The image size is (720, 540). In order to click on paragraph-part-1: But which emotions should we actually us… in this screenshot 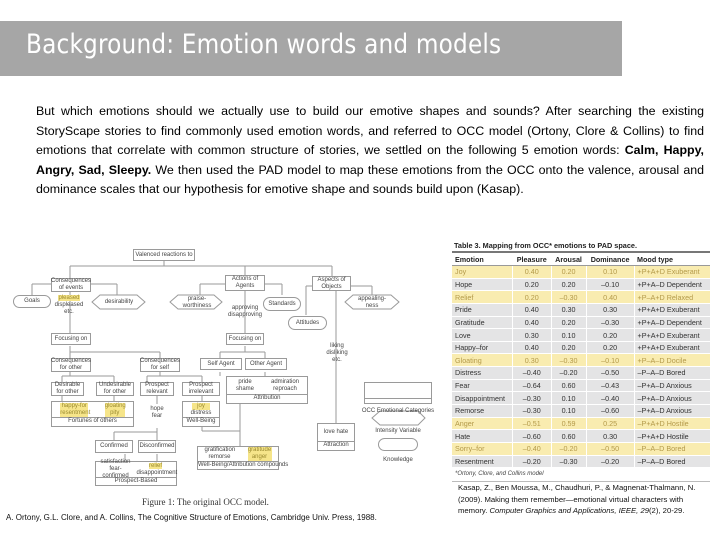, I will do `click(370, 130)`.